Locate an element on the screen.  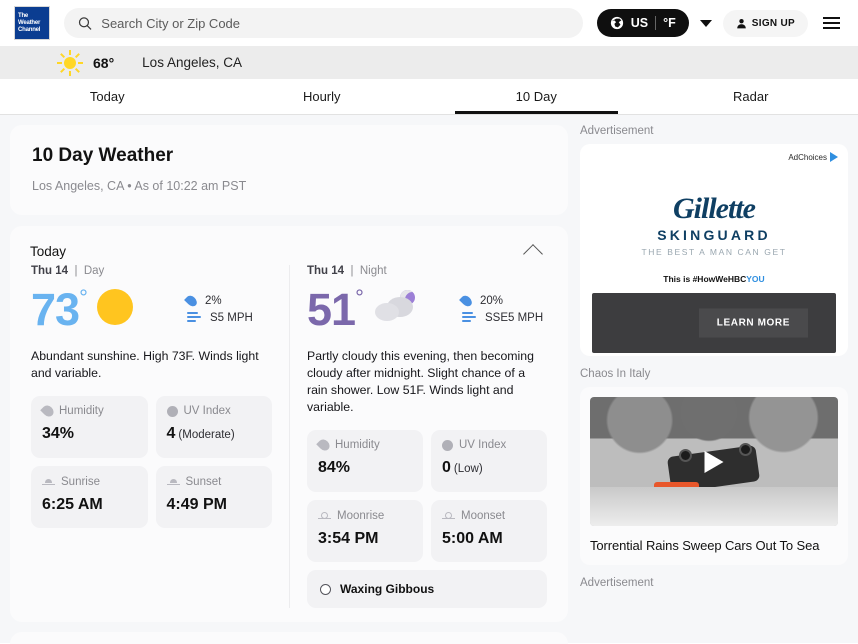
day-condition-icon is located at coordinates (118, 309).